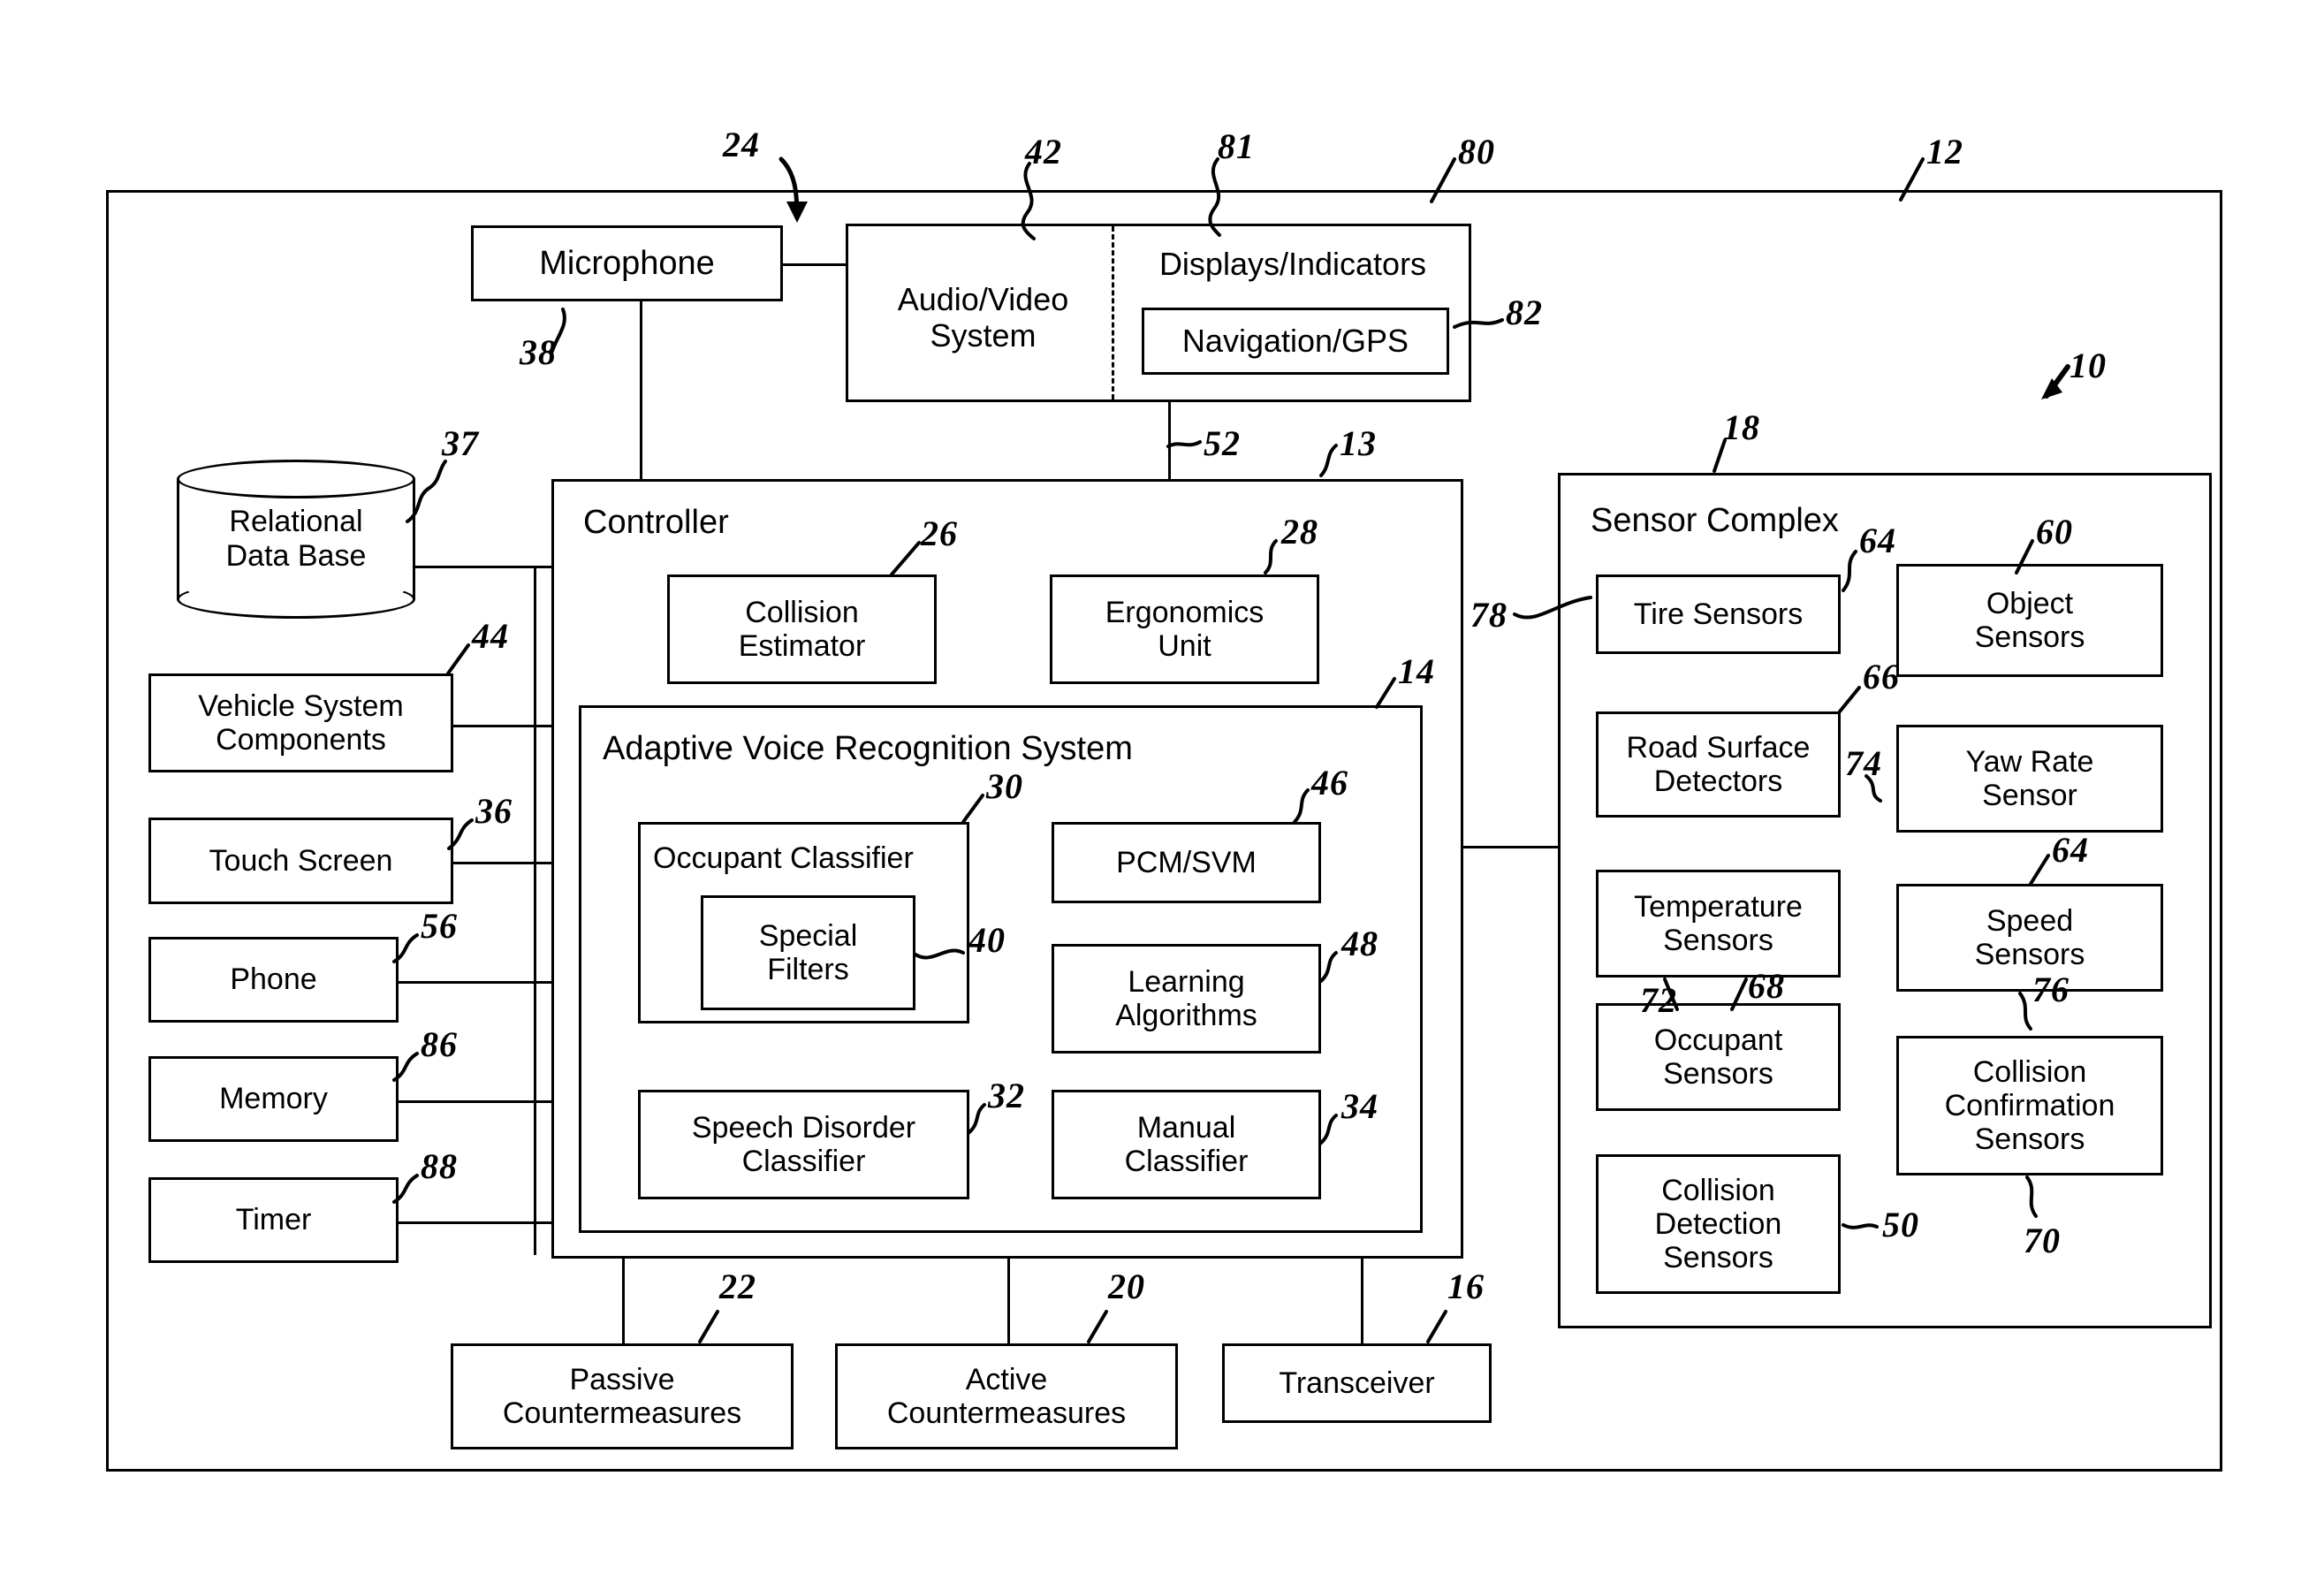 Image resolution: width=2324 pixels, height=1590 pixels. I want to click on connector-memory-to-bus, so click(475, 1101).